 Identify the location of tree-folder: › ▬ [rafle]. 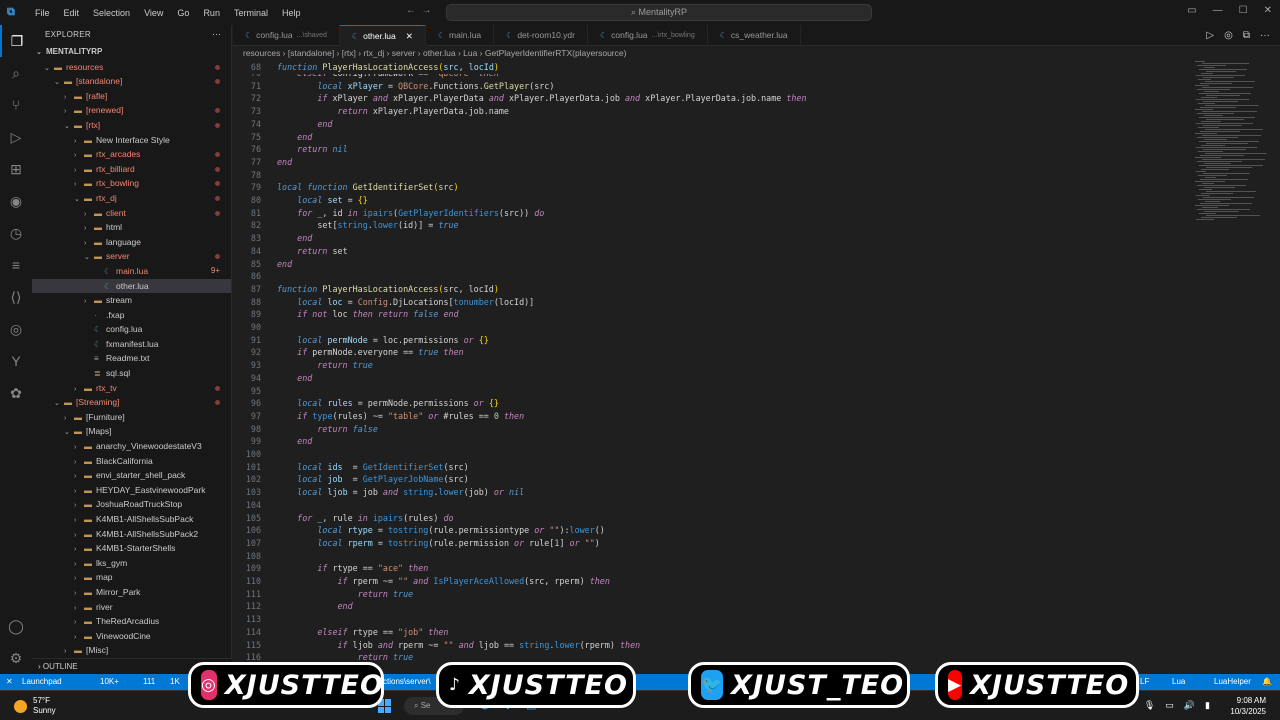
(131, 96).